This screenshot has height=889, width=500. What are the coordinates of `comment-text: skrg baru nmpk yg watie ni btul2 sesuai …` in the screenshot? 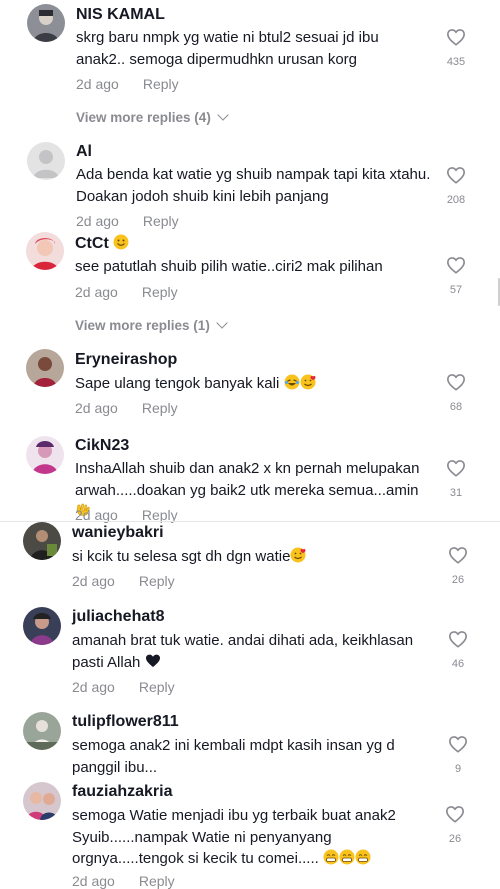 It's located at (227, 48).